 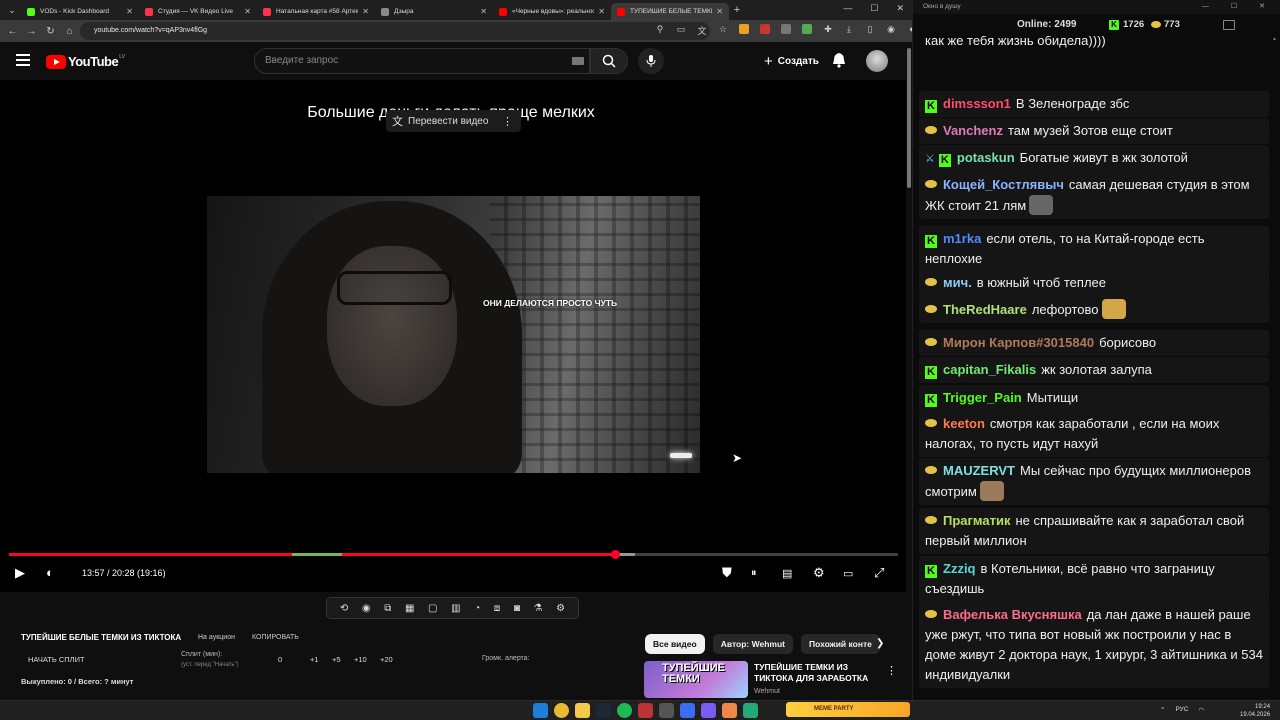 What do you see at coordinates (1018, 342) in the screenshot?
I see `chat-username: Мирон Карпов#3015840` at bounding box center [1018, 342].